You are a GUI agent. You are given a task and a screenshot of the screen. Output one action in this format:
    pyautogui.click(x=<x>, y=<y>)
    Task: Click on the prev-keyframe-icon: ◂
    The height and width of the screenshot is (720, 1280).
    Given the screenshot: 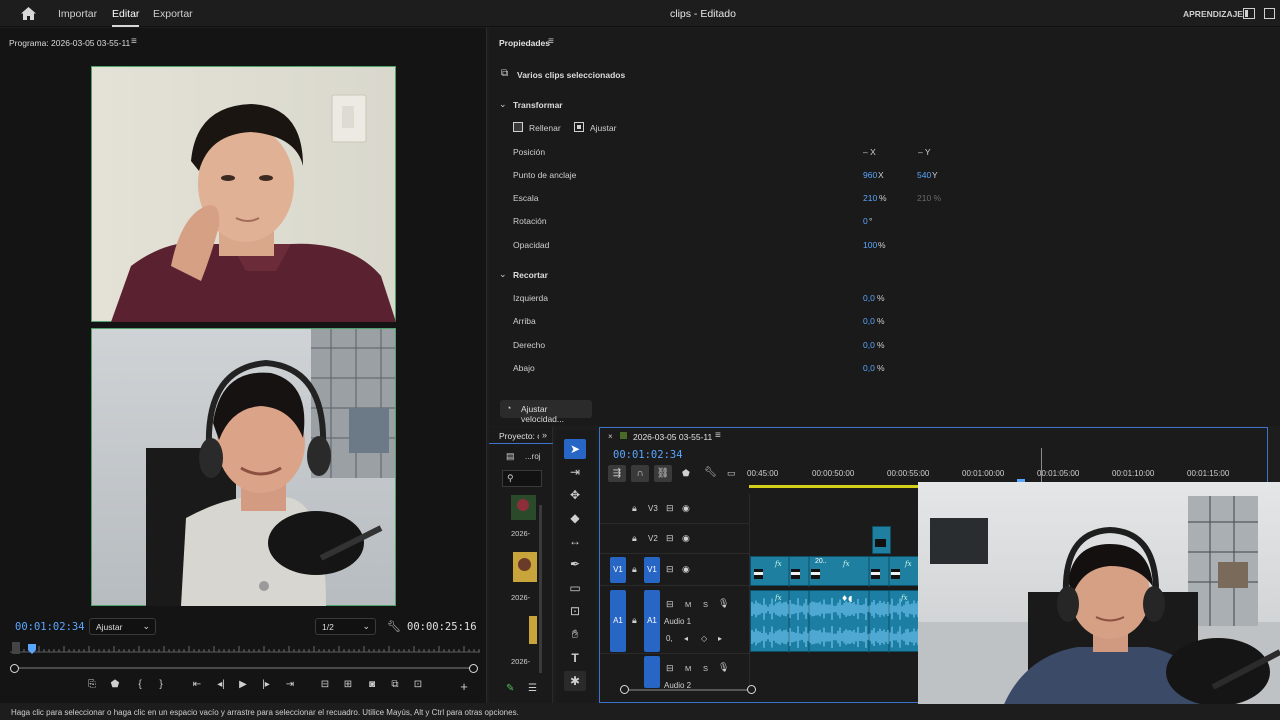 What is the action you would take?
    pyautogui.click(x=686, y=638)
    